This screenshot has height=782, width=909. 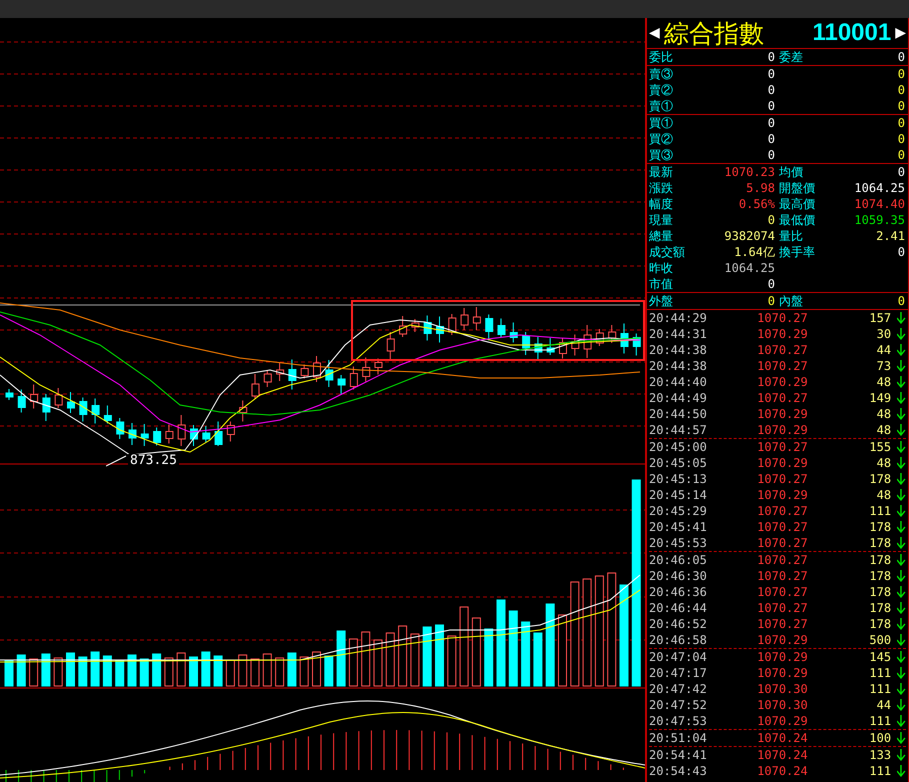 I want to click on field-value: 1.64亿, so click(x=754, y=252).